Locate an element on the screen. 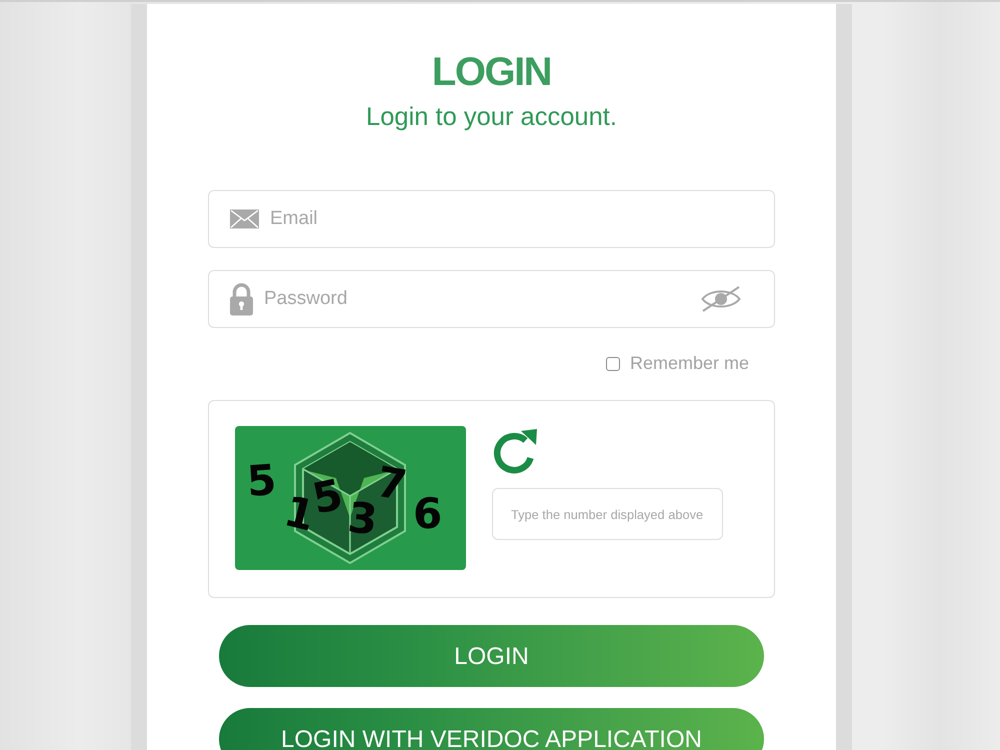 Image resolution: width=1000 pixels, height=750 pixels. login-button: LOGIN is located at coordinates (491, 656).